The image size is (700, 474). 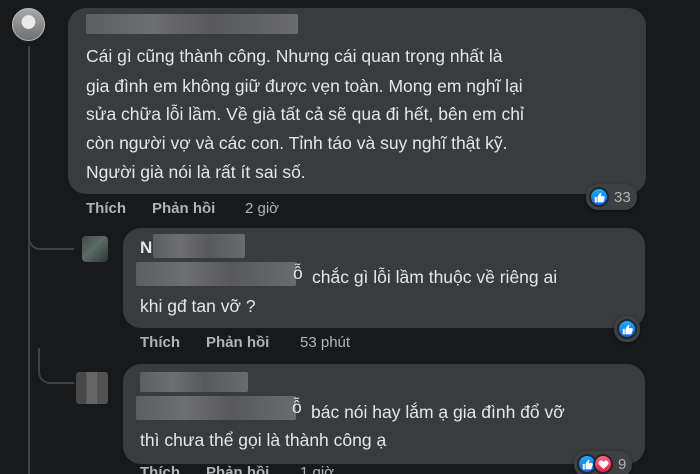 What do you see at coordinates (196, 172) in the screenshot?
I see `comment-text-line: Người già nói là rất ít sai số.` at bounding box center [196, 172].